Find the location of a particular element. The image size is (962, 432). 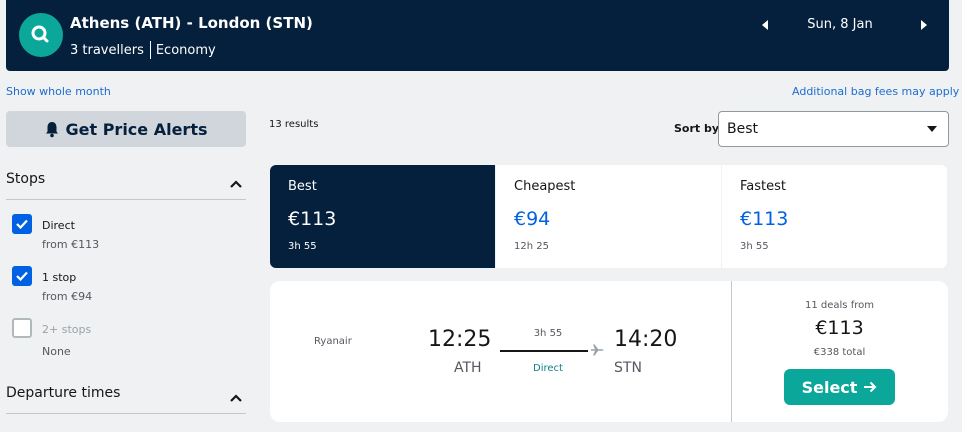

total-price: €338 total is located at coordinates (839, 352).